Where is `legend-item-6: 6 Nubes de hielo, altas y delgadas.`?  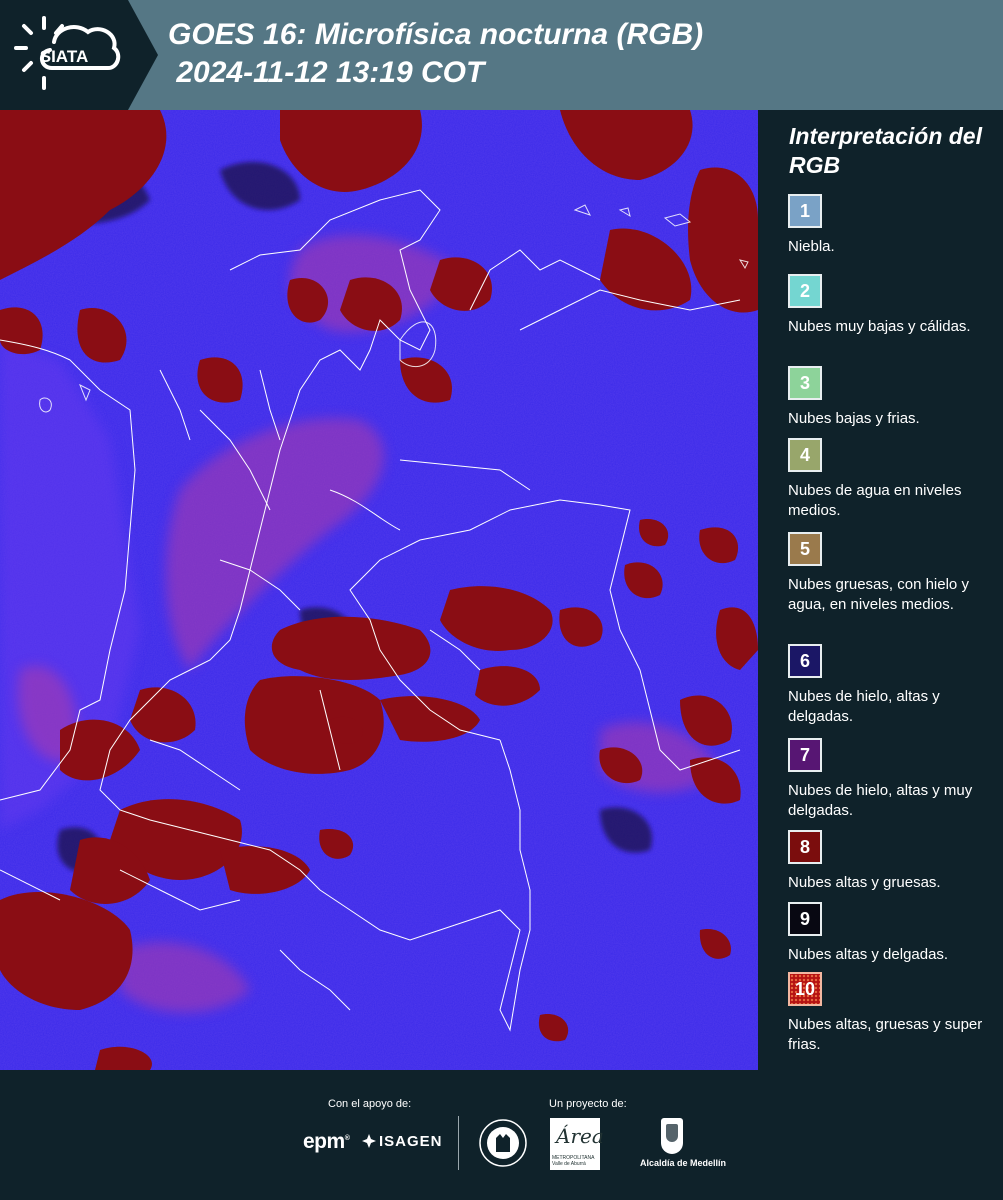
legend-item-6: 6 Nubes de hielo, altas y delgadas. is located at coordinates (893, 685).